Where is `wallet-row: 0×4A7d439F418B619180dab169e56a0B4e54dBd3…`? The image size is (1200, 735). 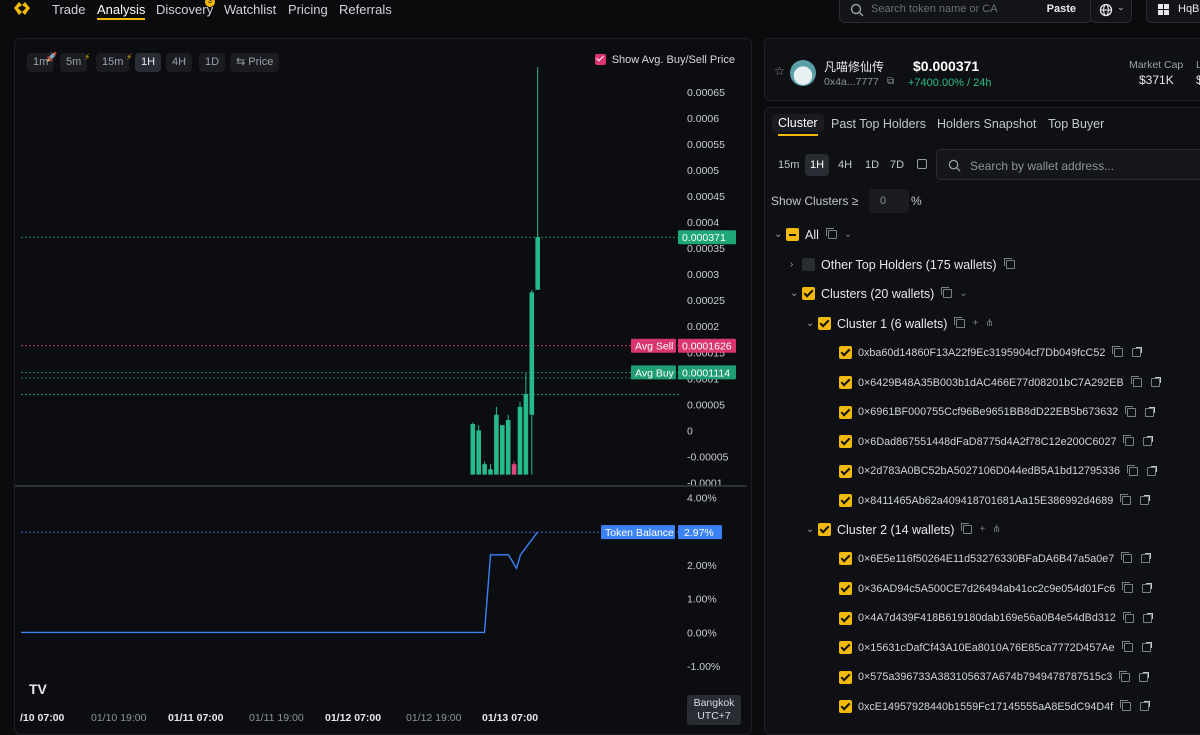
wallet-row: 0×4A7d439F418B619180dab169e56a0B4e54dBd3… is located at coordinates (996, 620).